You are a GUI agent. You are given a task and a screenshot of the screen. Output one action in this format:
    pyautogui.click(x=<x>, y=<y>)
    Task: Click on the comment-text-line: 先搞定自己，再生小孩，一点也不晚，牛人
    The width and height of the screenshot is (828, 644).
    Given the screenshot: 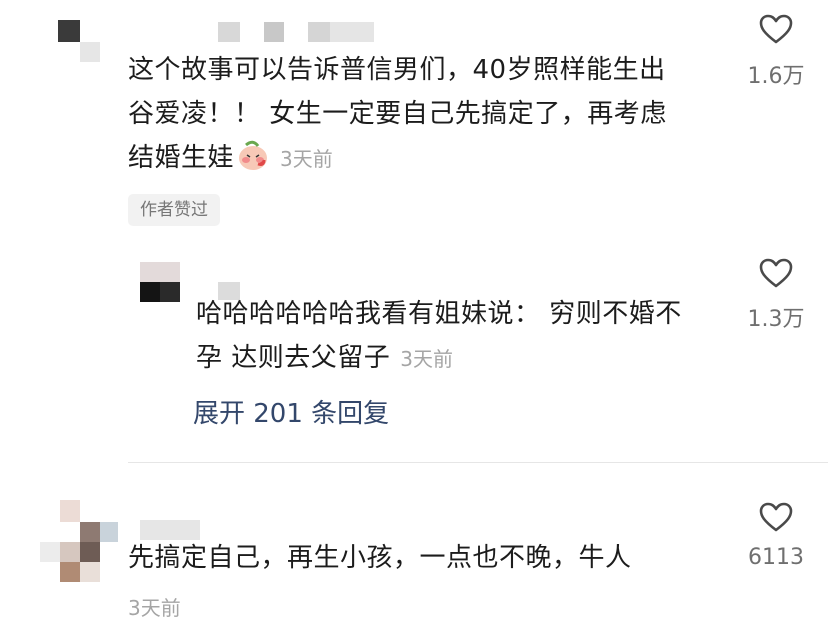 What is the action you would take?
    pyautogui.click(x=380, y=558)
    